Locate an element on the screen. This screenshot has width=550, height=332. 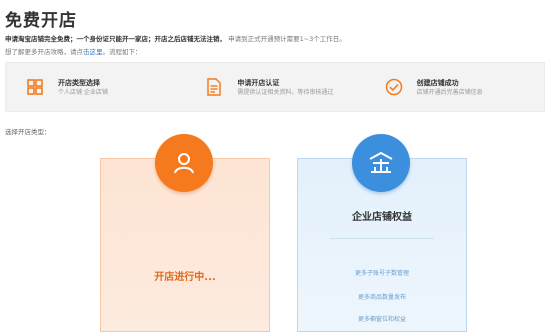
step-certification: 申请开店认证 需提供认证相关资料，等待审核通过 is located at coordinates (274, 87).